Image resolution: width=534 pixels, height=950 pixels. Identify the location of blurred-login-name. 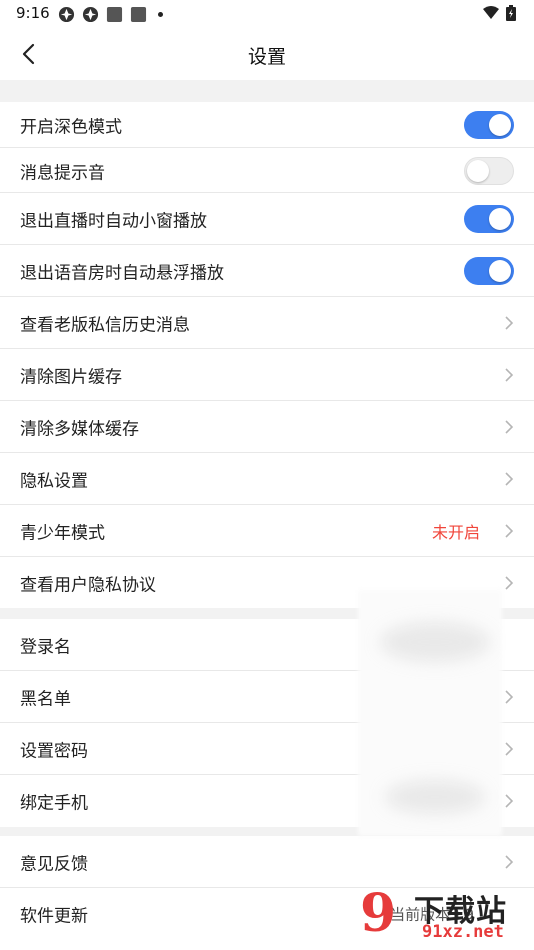
(435, 642).